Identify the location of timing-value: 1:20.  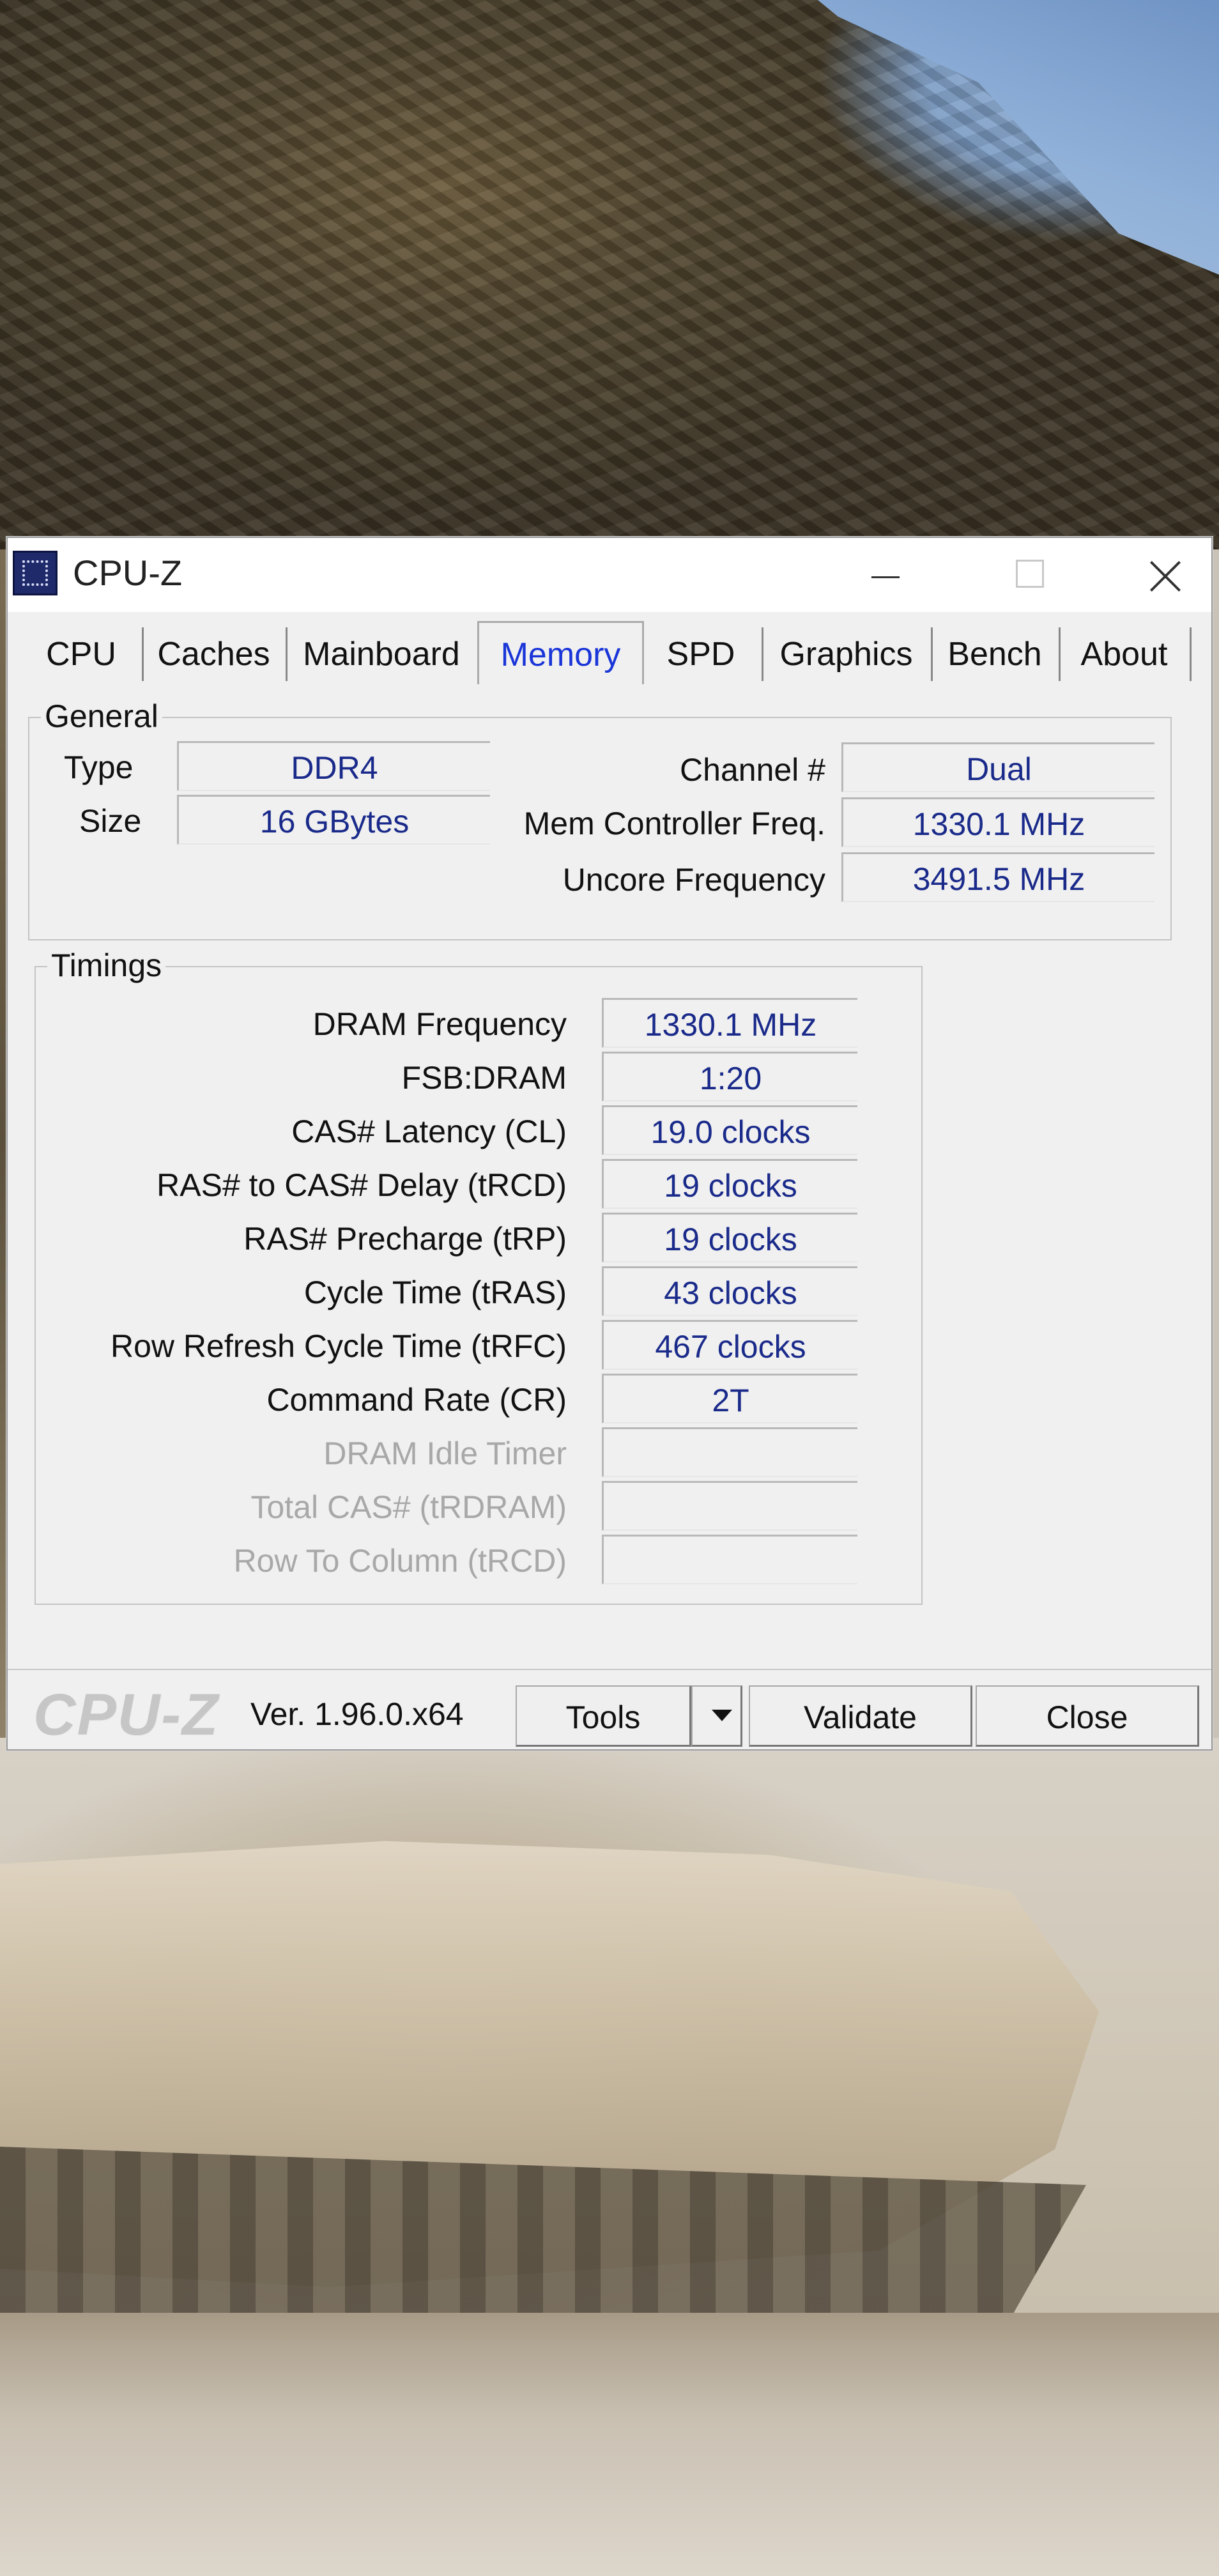
(729, 1076).